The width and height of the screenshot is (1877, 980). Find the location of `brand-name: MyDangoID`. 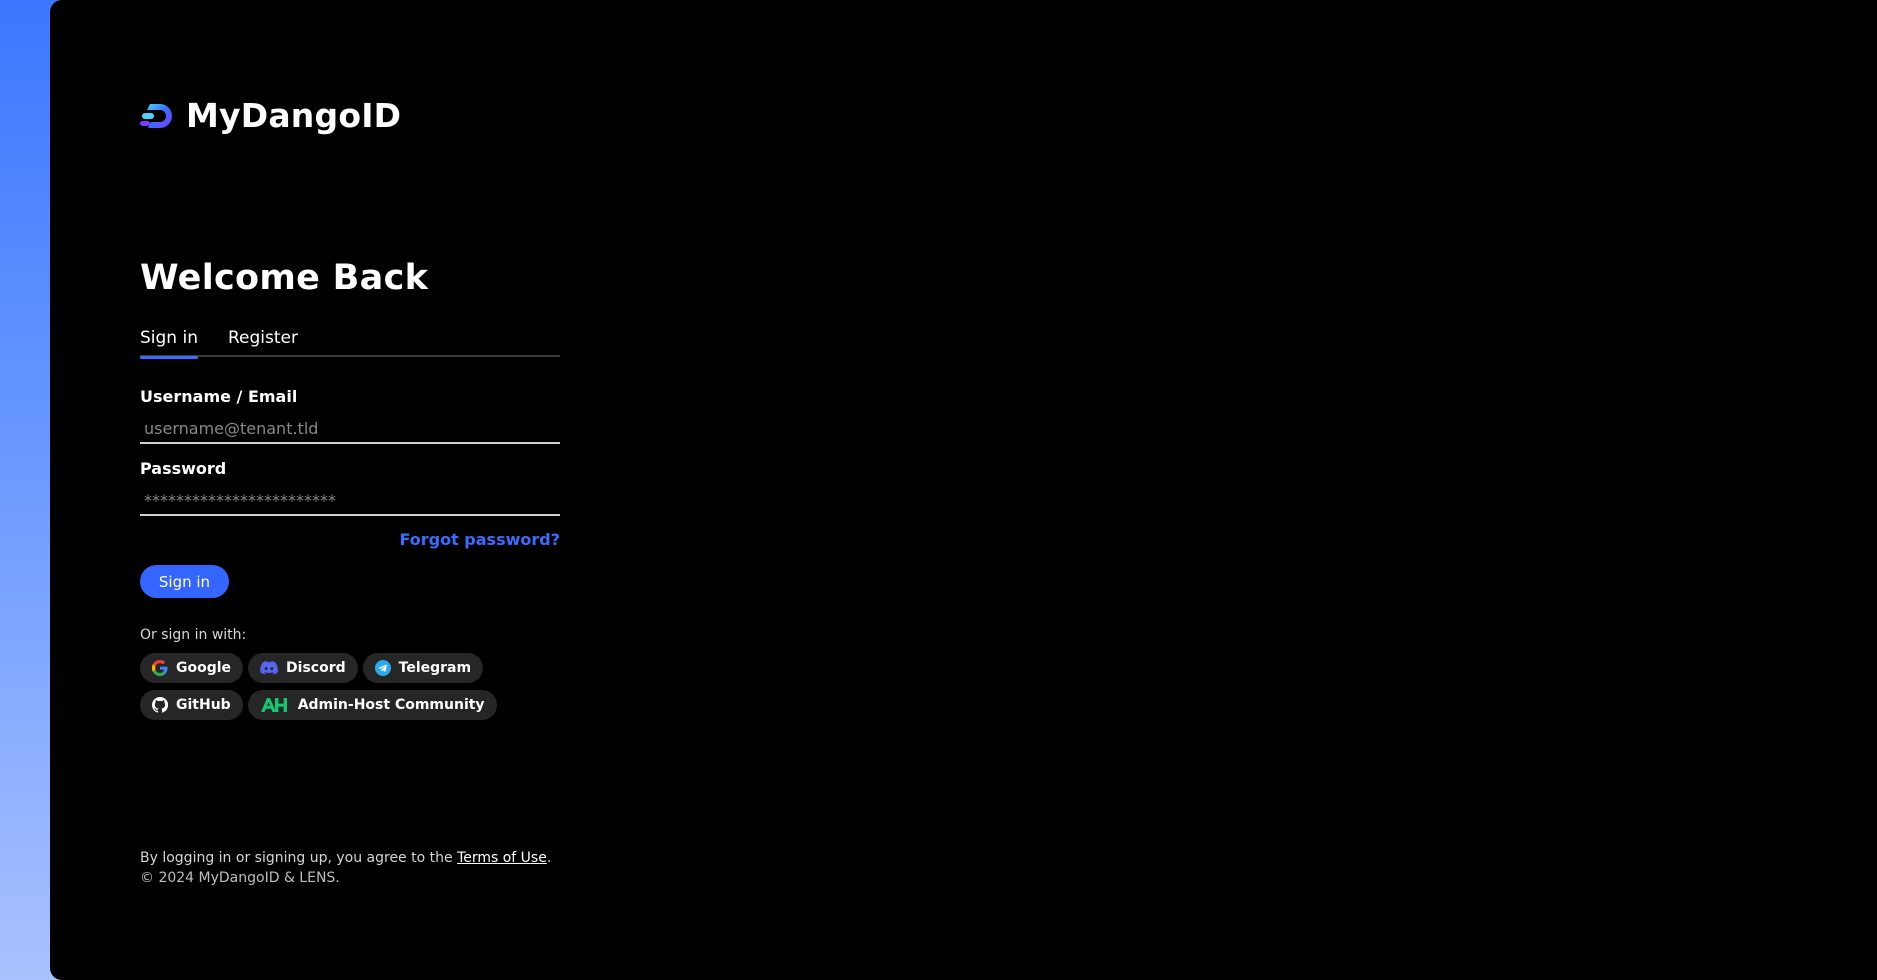

brand-name: MyDangoID is located at coordinates (294, 115).